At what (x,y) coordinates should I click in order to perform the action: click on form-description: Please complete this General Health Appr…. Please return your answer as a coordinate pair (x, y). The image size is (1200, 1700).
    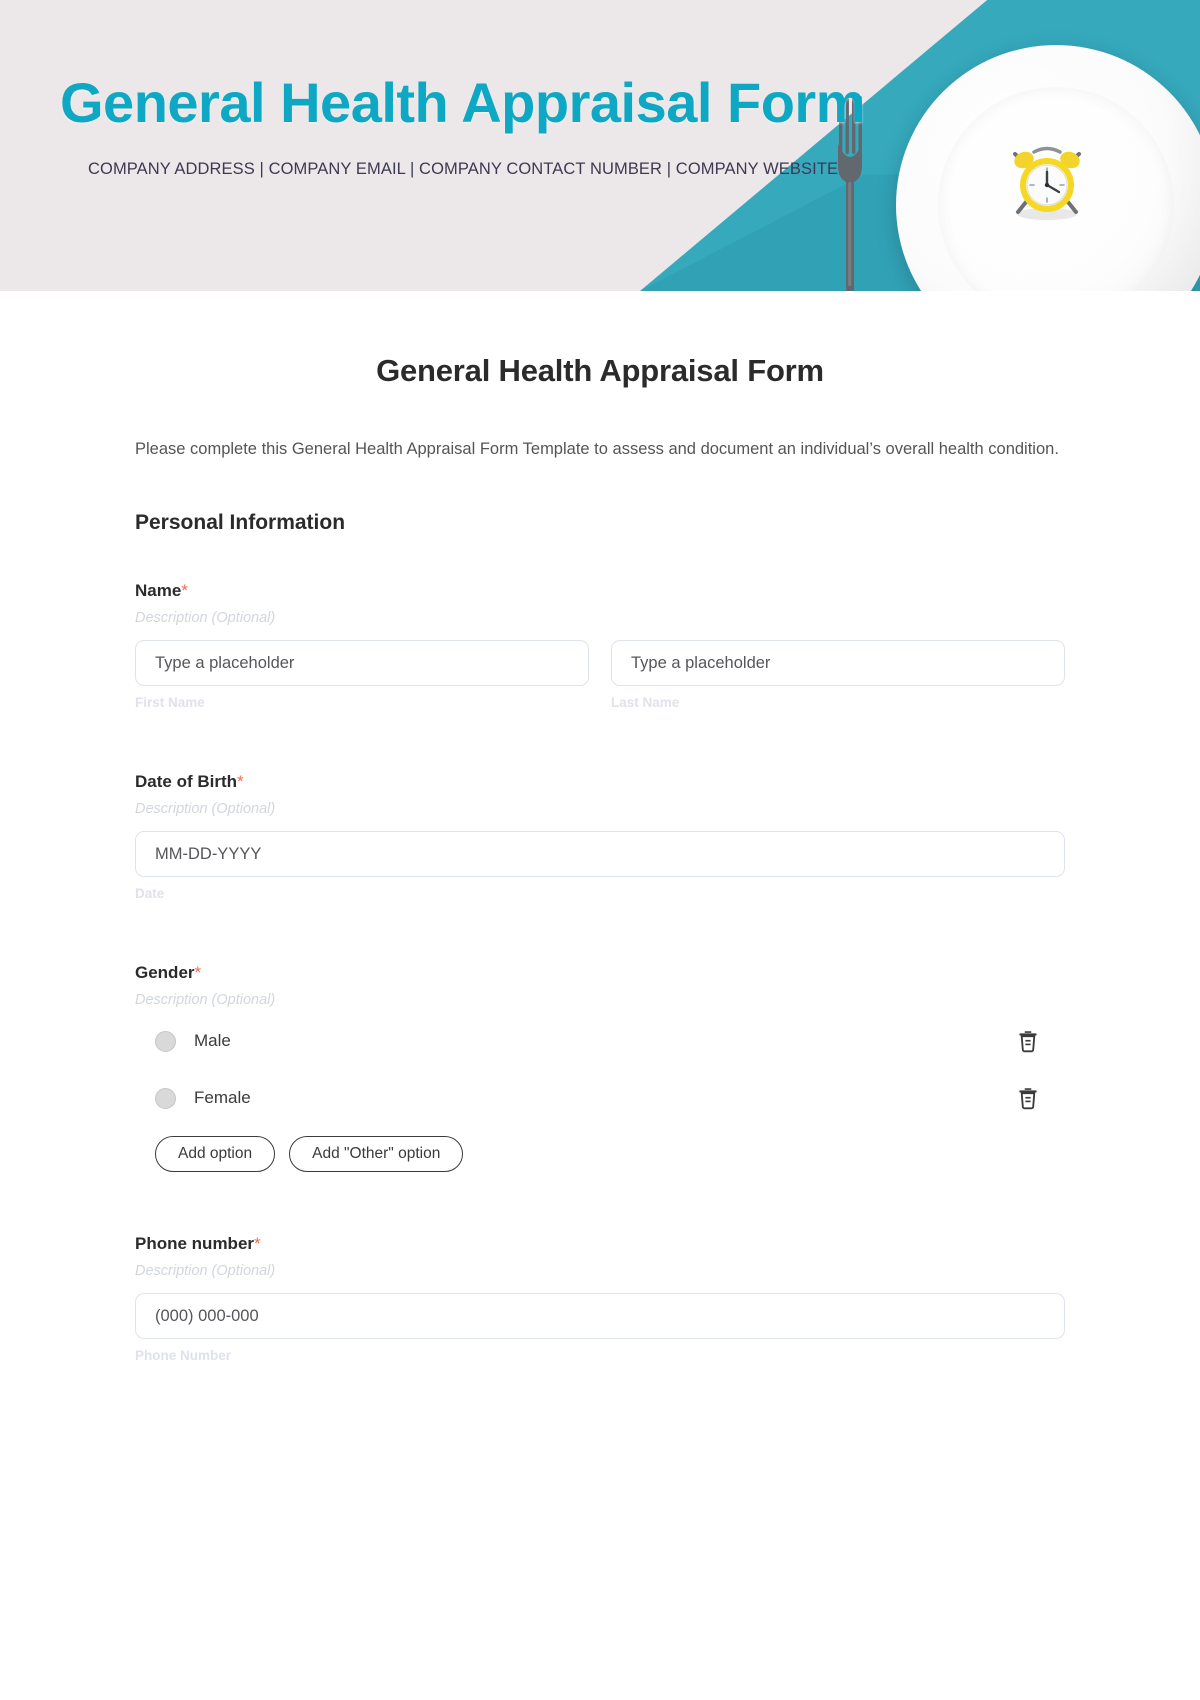
    Looking at the image, I should click on (597, 449).